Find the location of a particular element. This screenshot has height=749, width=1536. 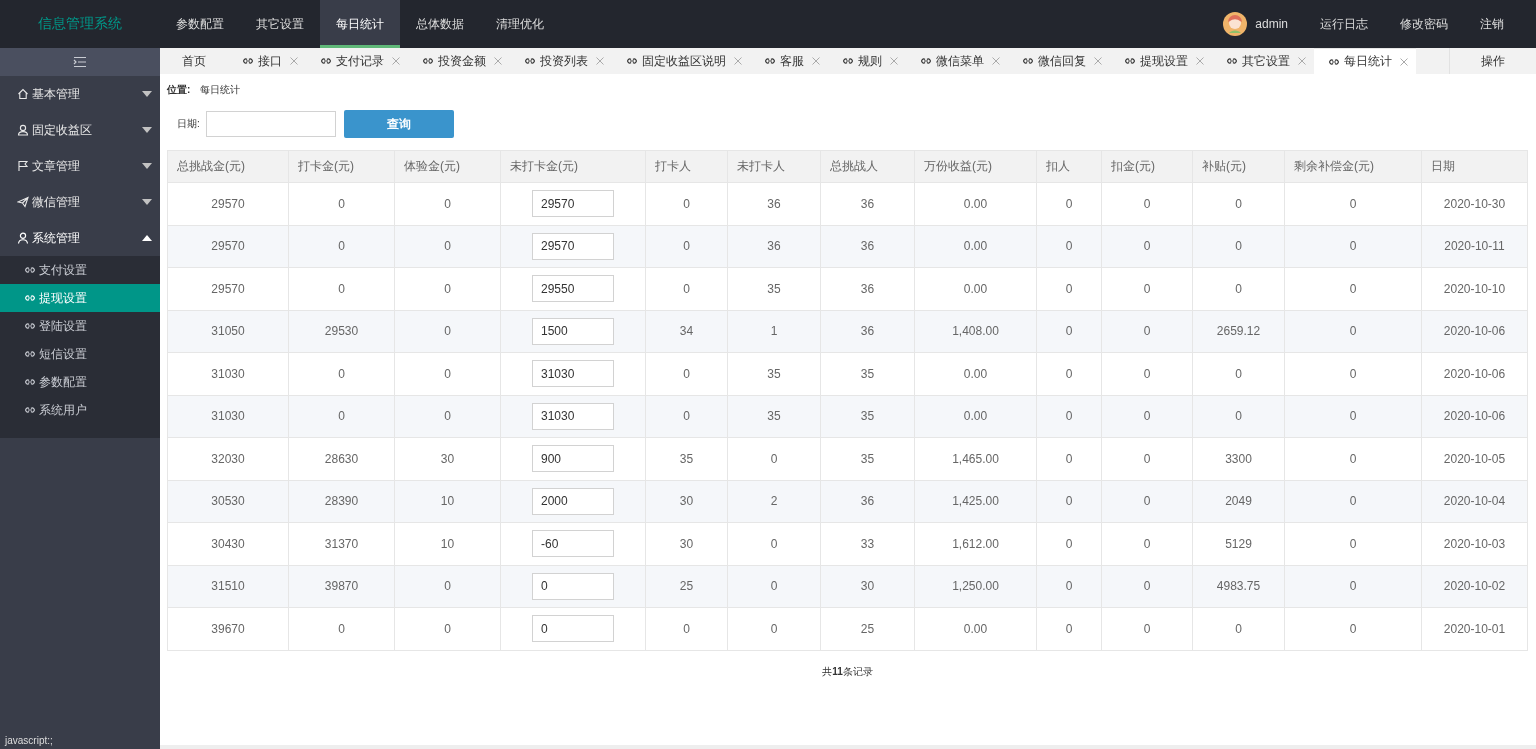

tab: 微信菜单 is located at coordinates (957, 61).